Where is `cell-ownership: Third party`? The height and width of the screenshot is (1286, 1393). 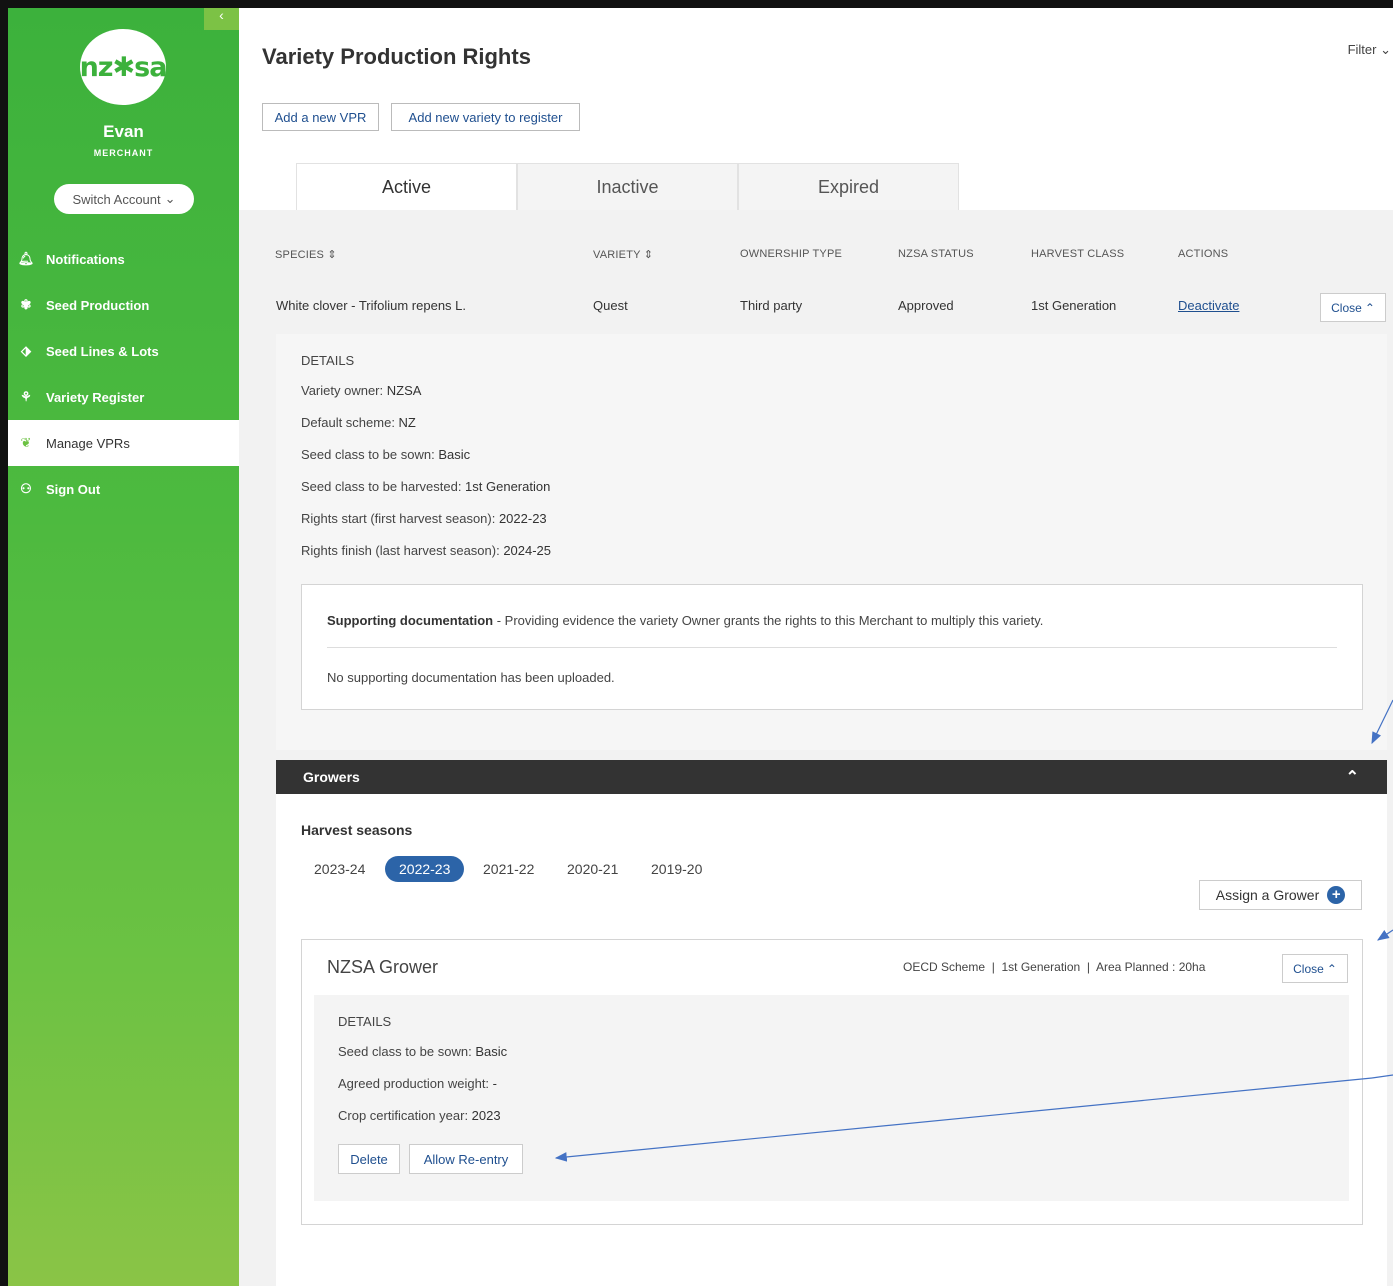 cell-ownership: Third party is located at coordinates (771, 305).